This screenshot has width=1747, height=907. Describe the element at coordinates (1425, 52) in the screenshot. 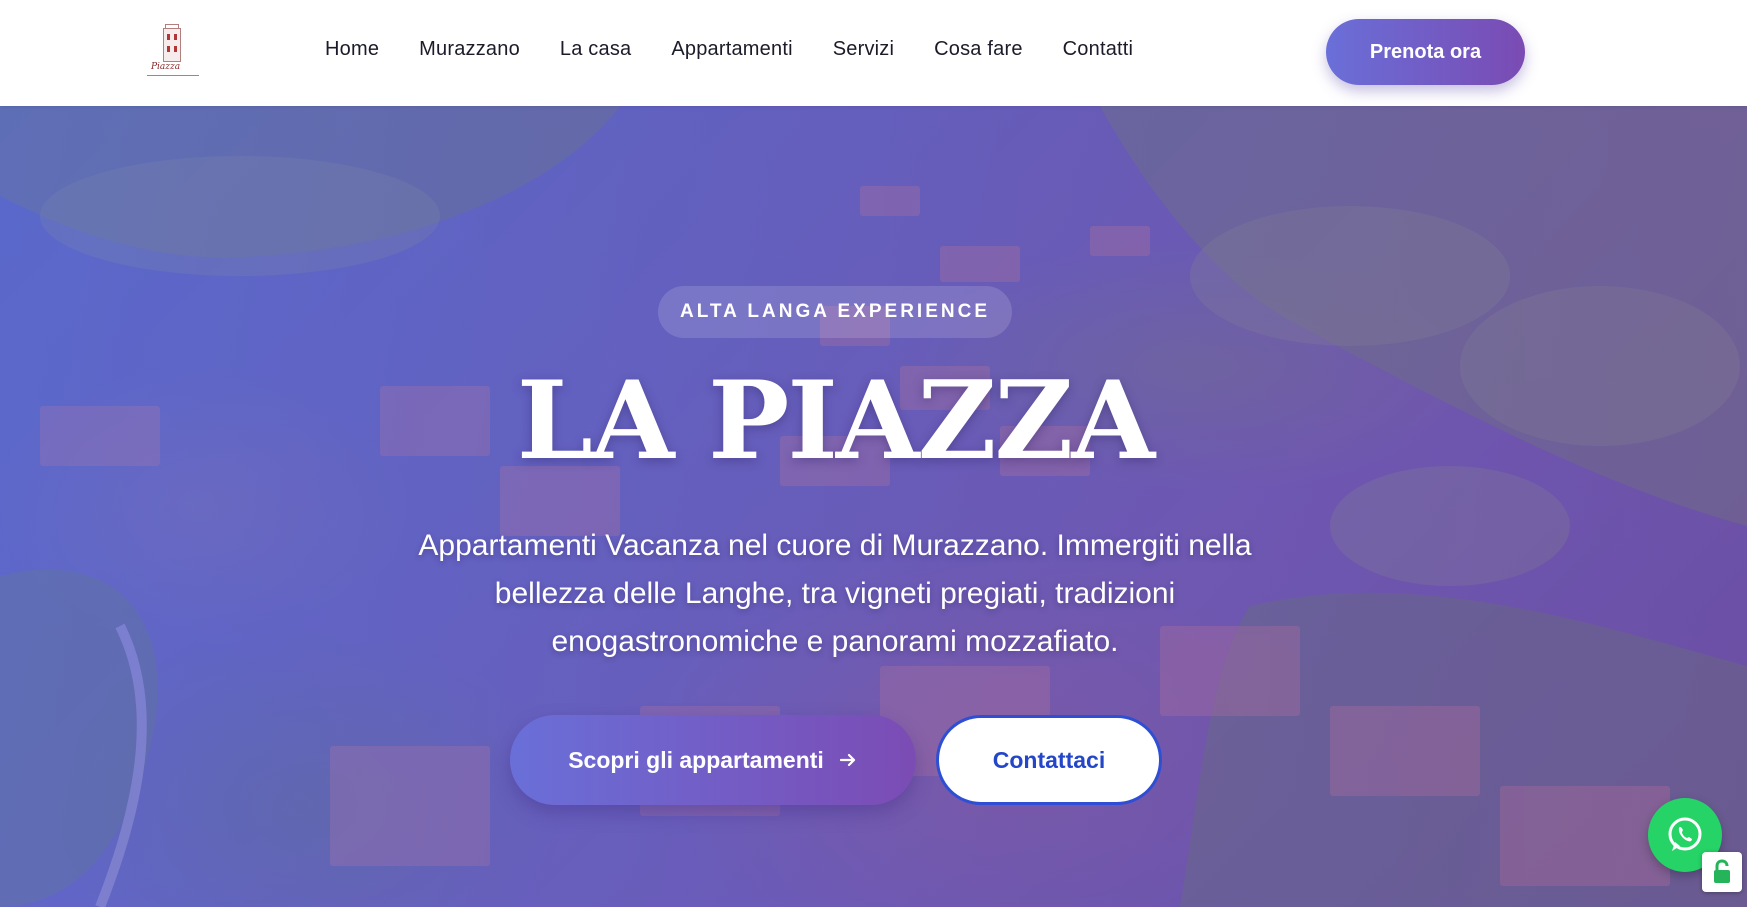

I see `book-now-button: Prenota ora` at that location.